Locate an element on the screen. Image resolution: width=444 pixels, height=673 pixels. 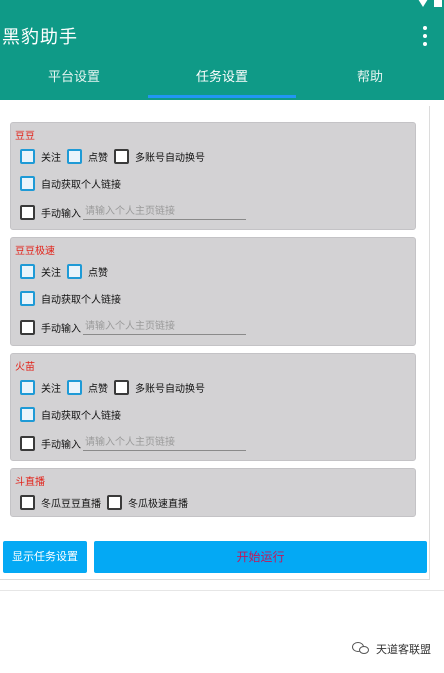
app-bar: 黑豹助手 平台设置 任务设置 帮助 is located at coordinates (222, 55).